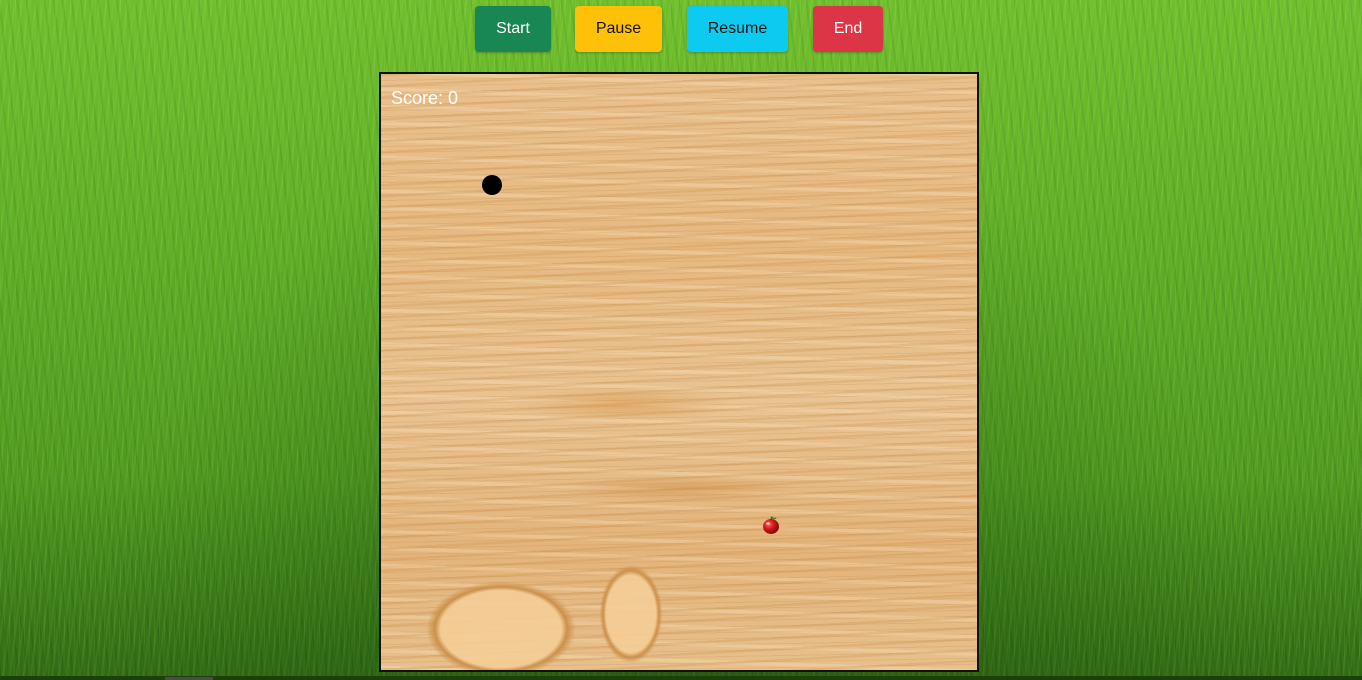 Image resolution: width=1362 pixels, height=680 pixels. Describe the element at coordinates (453, 98) in the screenshot. I see `score-value: 0` at that location.